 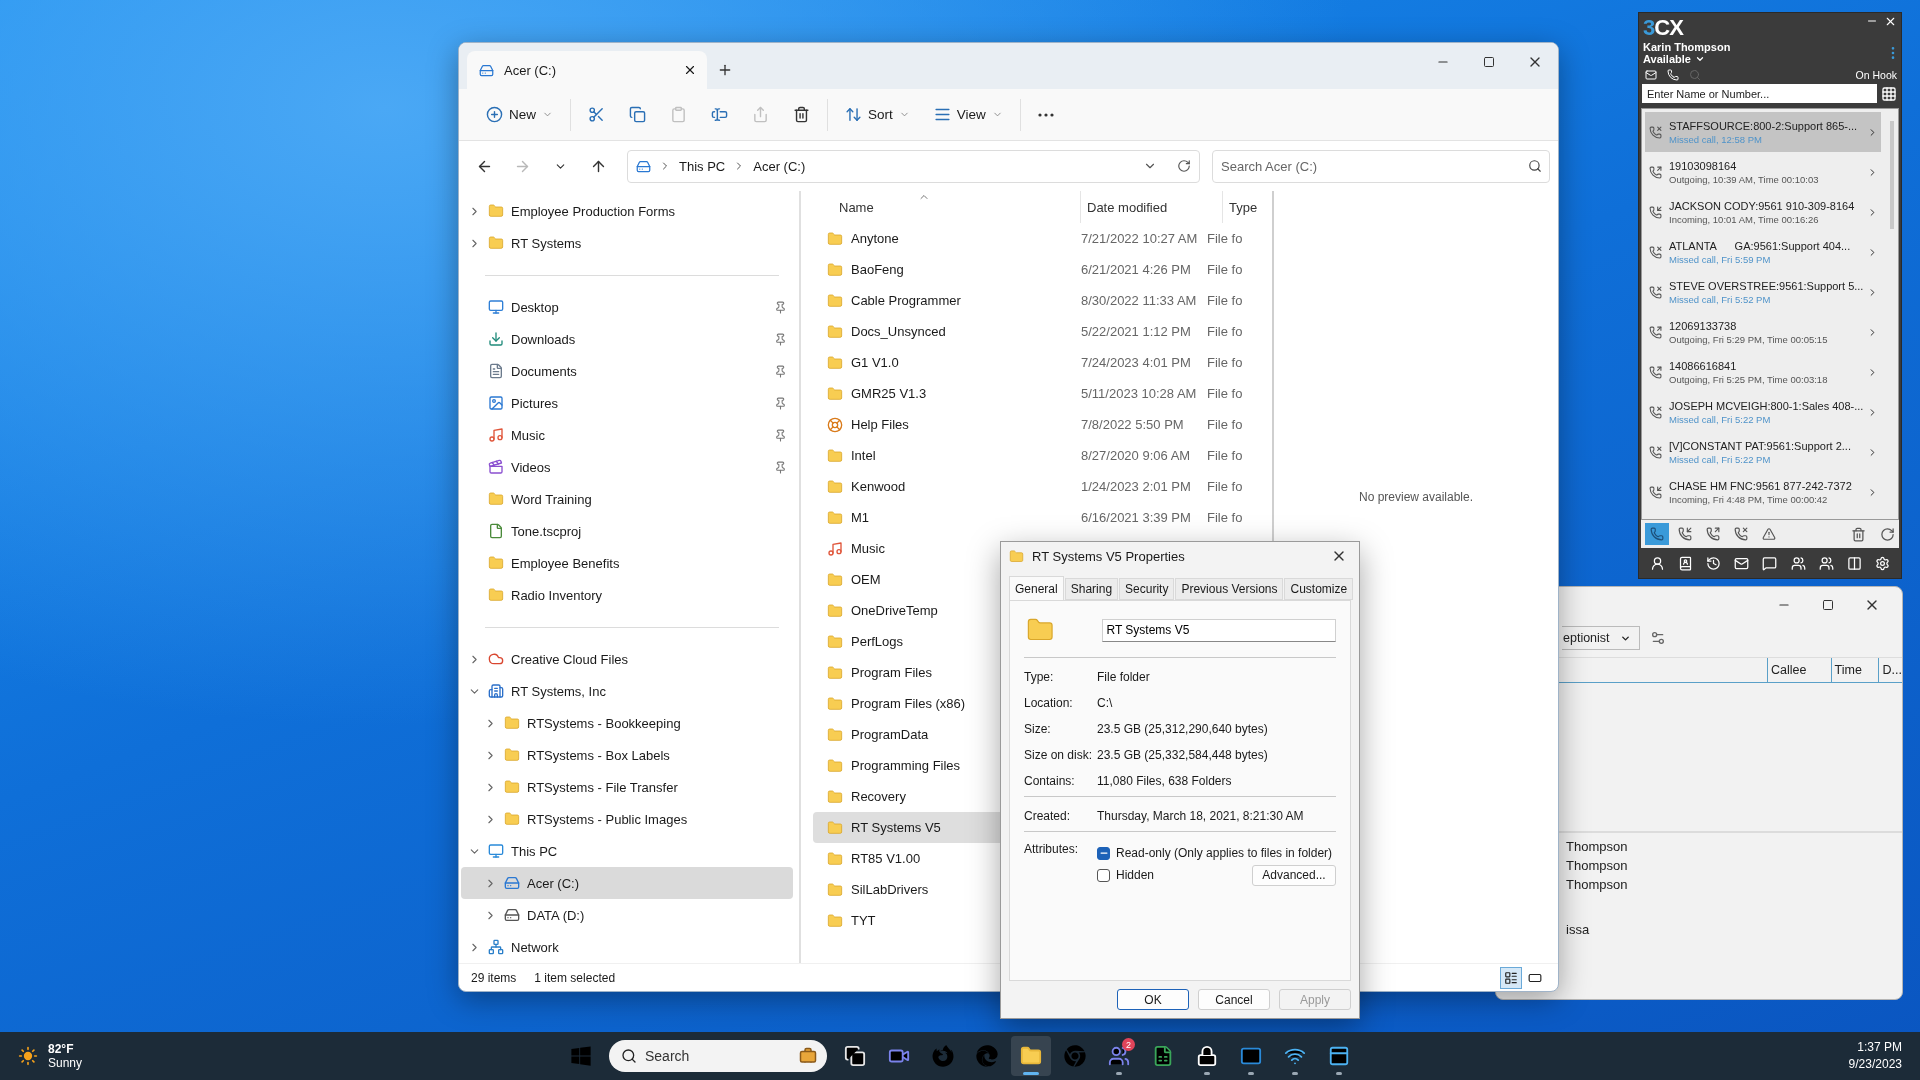 What do you see at coordinates (906, 765) in the screenshot?
I see `file-name: Programming Files` at bounding box center [906, 765].